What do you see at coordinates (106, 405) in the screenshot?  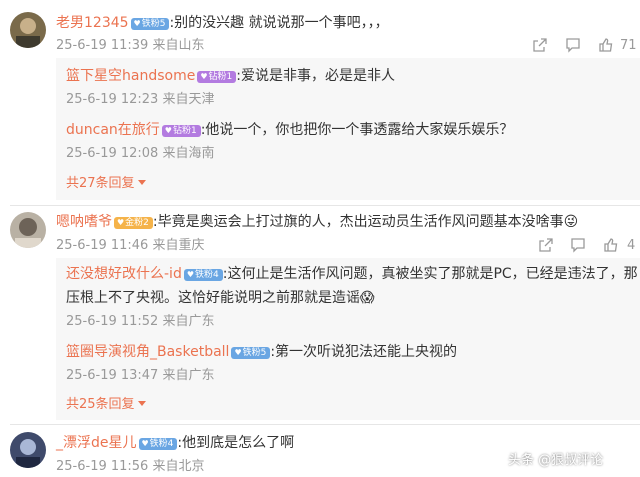 I see `more-replies-link: 共25条回复` at bounding box center [106, 405].